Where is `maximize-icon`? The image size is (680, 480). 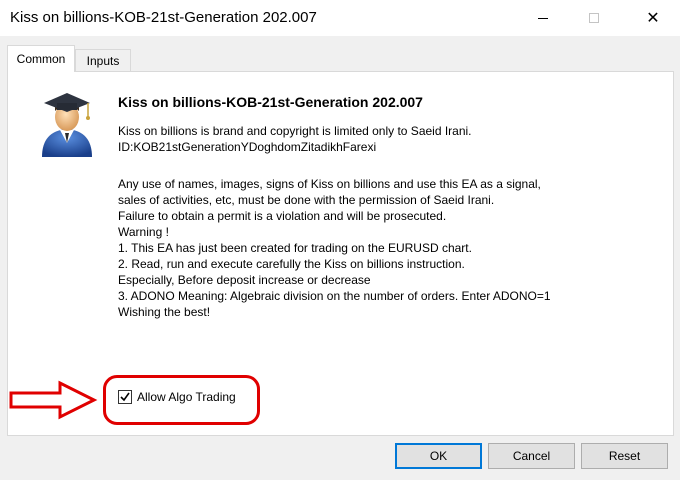
maximize-icon is located at coordinates (594, 18).